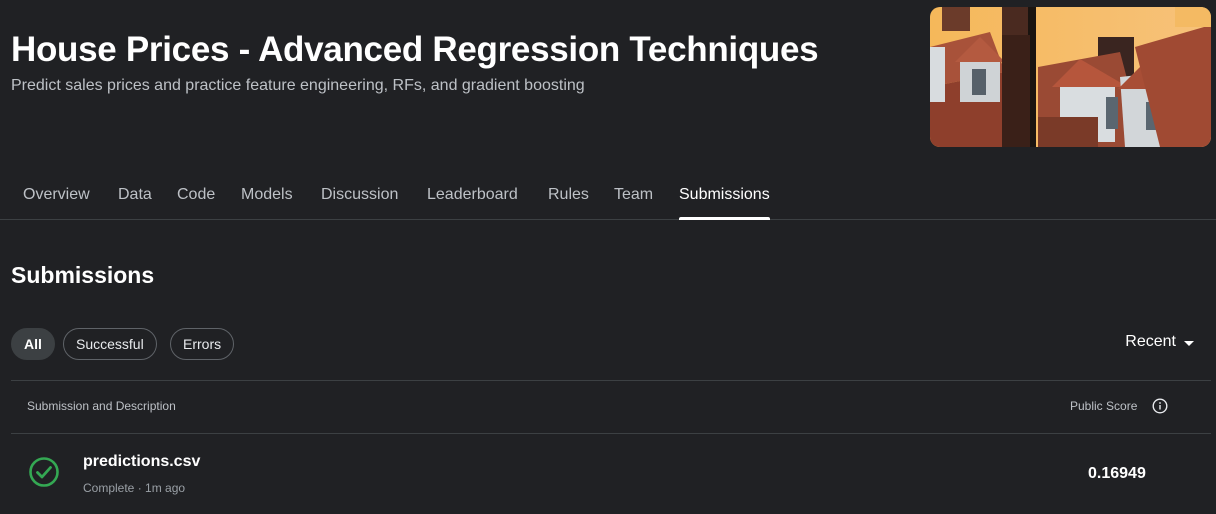  What do you see at coordinates (33, 344) in the screenshot?
I see `filter-all-chip: All` at bounding box center [33, 344].